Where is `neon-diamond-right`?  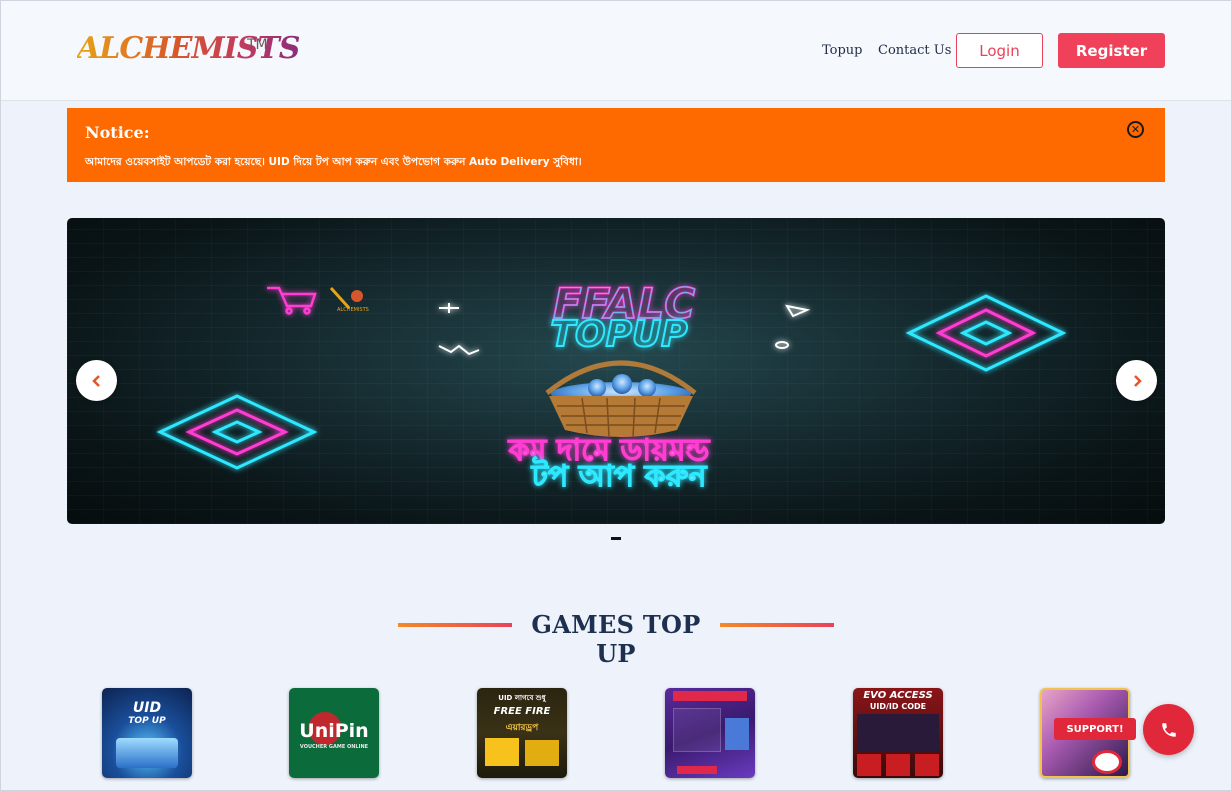 neon-diamond-right is located at coordinates (986, 333).